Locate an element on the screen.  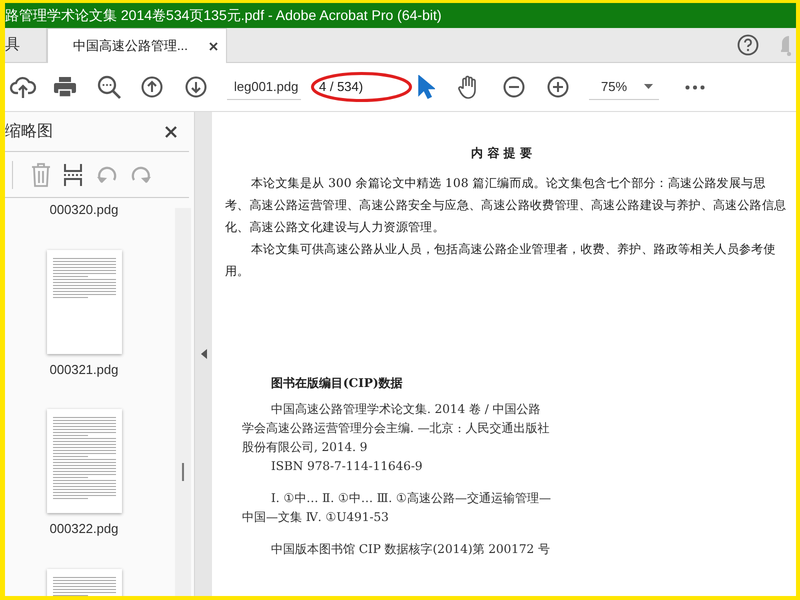
caret-icon is located at coordinates (648, 86).